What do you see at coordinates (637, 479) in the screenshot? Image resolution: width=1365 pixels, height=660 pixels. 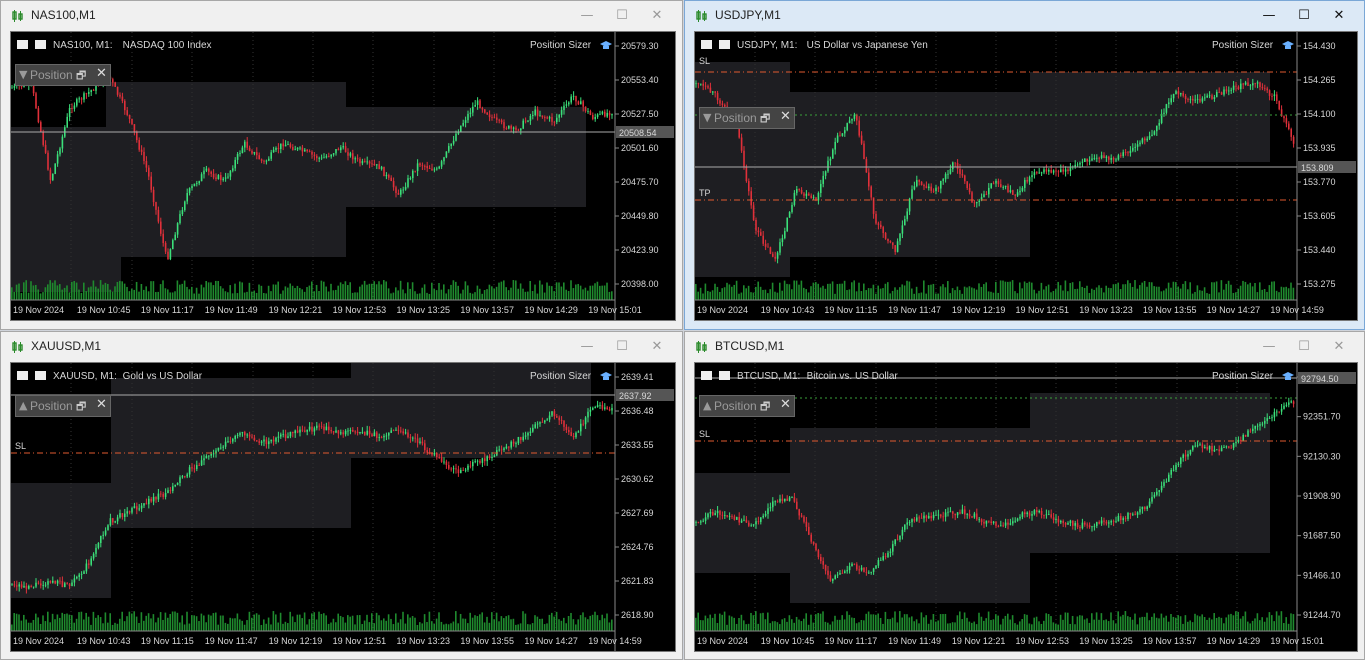 I see `price-tick-label: 2630.62` at bounding box center [637, 479].